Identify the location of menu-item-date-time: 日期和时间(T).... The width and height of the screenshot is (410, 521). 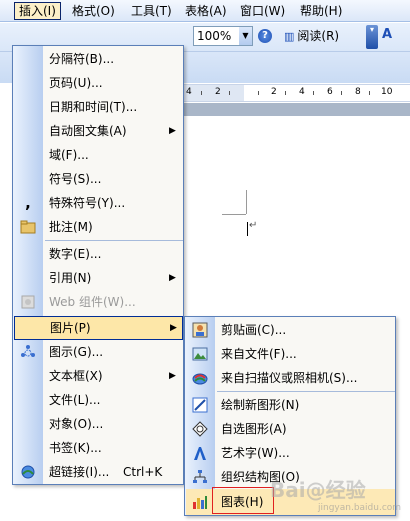
(98, 107).